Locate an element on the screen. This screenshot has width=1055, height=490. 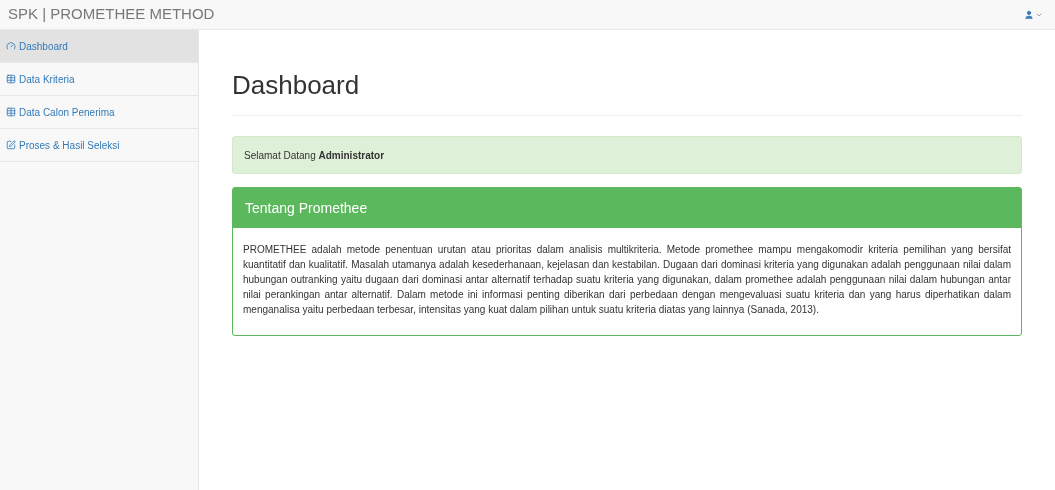
page-title: Dashboard is located at coordinates (627, 91).